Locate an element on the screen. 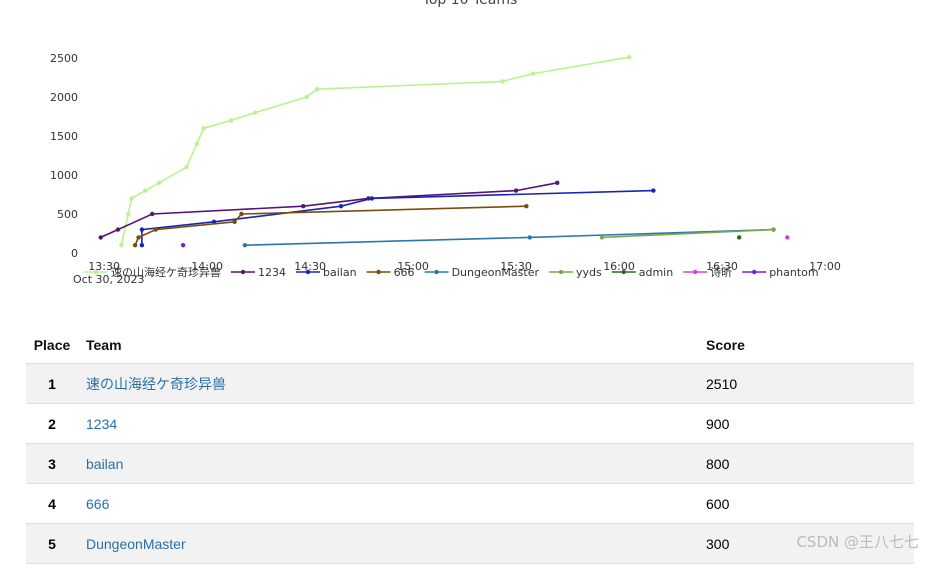  place-header: Place is located at coordinates (52, 345).